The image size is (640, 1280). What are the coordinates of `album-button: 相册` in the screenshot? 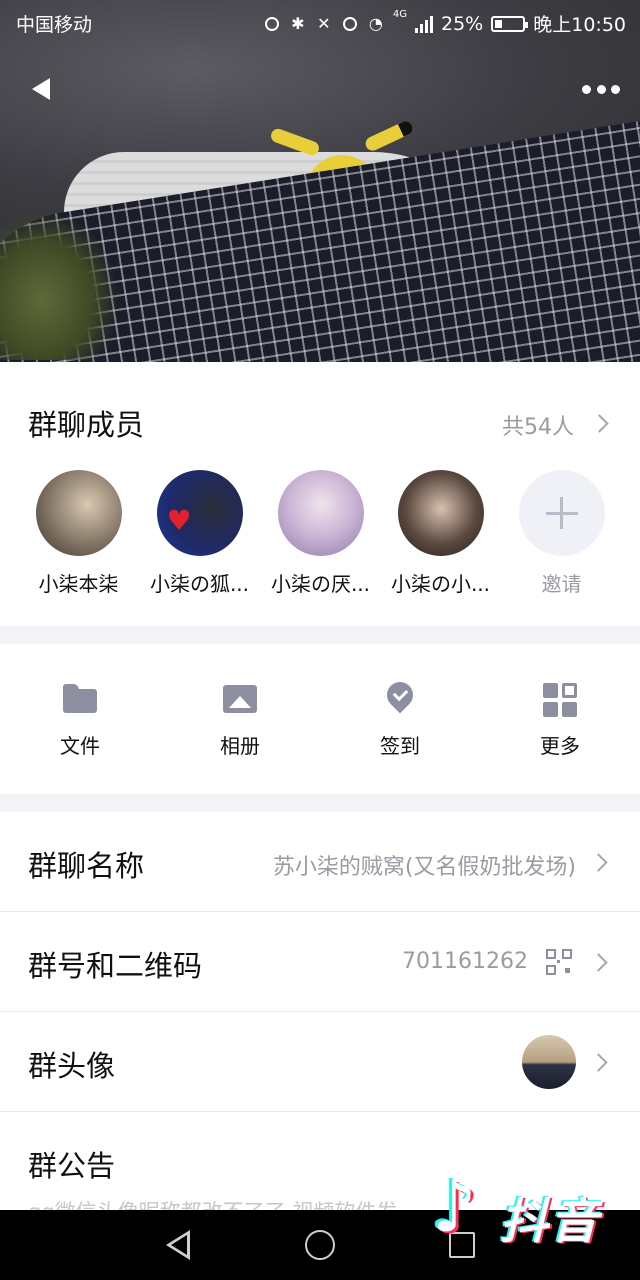 It's located at (240, 720).